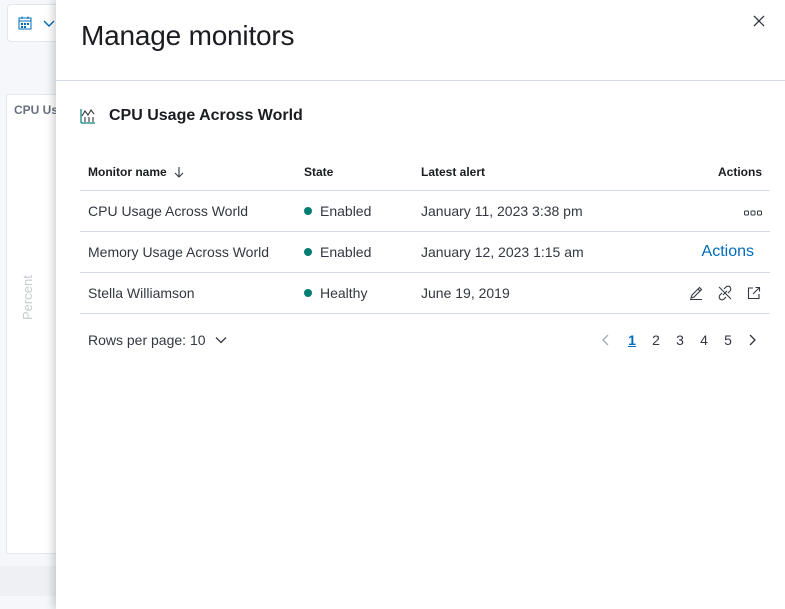 This screenshot has height=609, width=785. I want to click on background-y-axis-label: Percent, so click(27, 297).